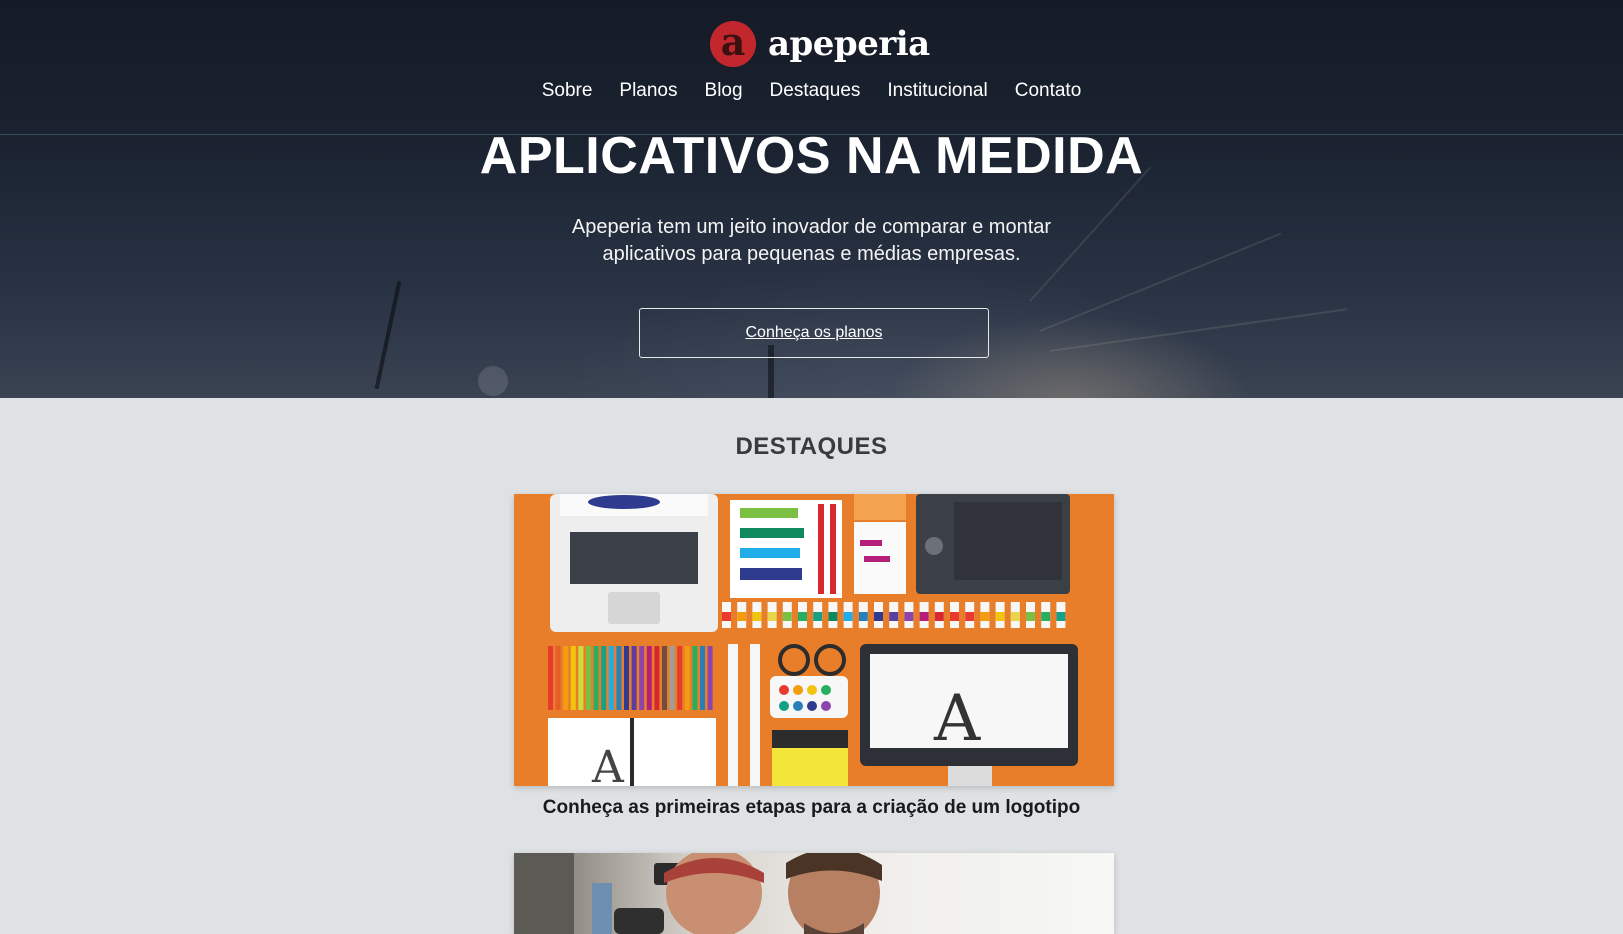 The image size is (1623, 934). I want to click on nav-item-destaques: Destaques, so click(815, 91).